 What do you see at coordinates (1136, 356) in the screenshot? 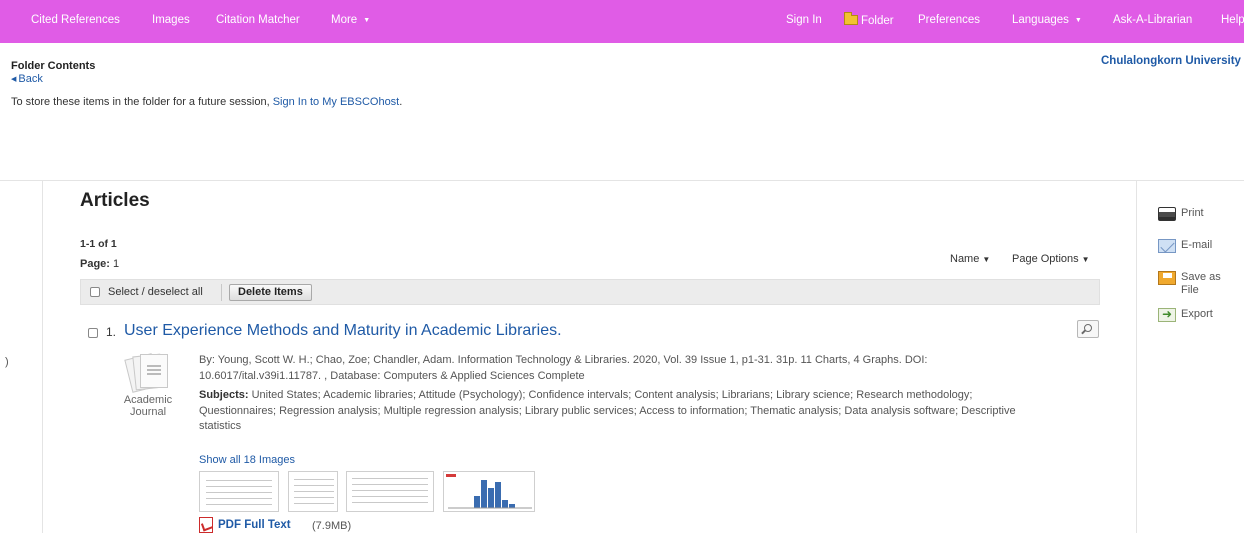
I see `right-column-divider` at bounding box center [1136, 356].